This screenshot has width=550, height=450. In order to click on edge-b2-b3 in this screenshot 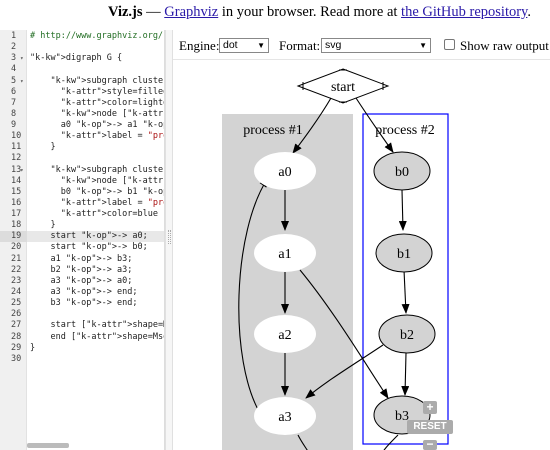, I will do `click(405, 374)`.